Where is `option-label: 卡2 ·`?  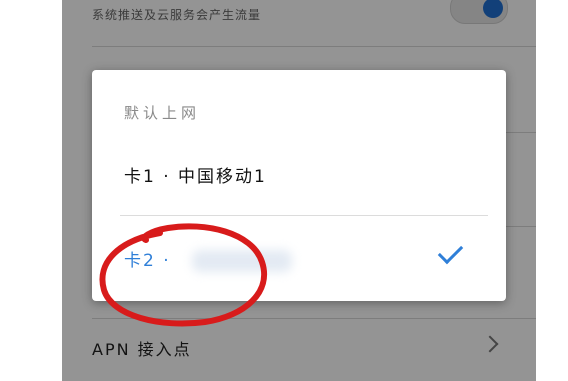
option-label: 卡2 · is located at coordinates (147, 261).